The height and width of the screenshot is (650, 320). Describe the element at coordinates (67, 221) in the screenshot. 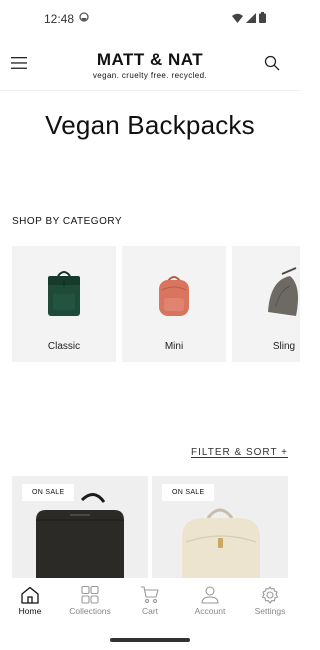

I see `section-heading-shop-by-category: SHOP BY CATEGORY` at that location.